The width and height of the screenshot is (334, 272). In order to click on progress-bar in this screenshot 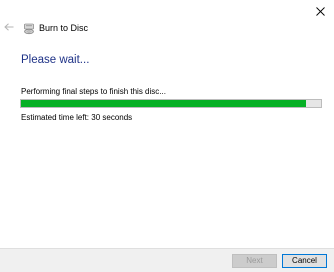, I will do `click(171, 103)`.